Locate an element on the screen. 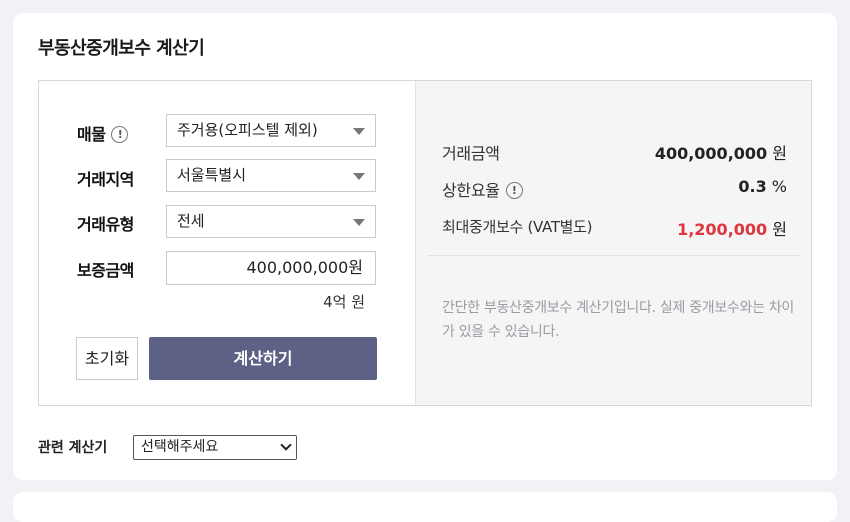  page-title: 부동산중개보수 계산기 is located at coordinates (121, 48).